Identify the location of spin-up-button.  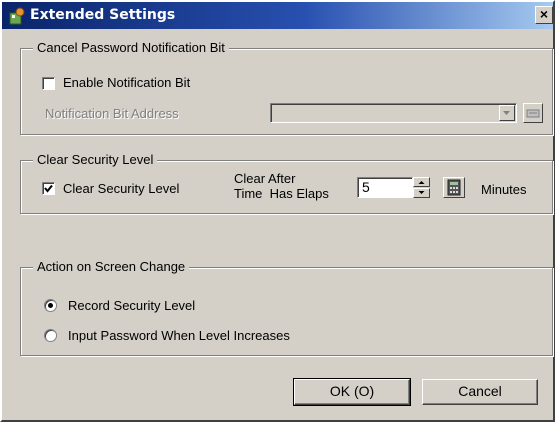
(421, 182).